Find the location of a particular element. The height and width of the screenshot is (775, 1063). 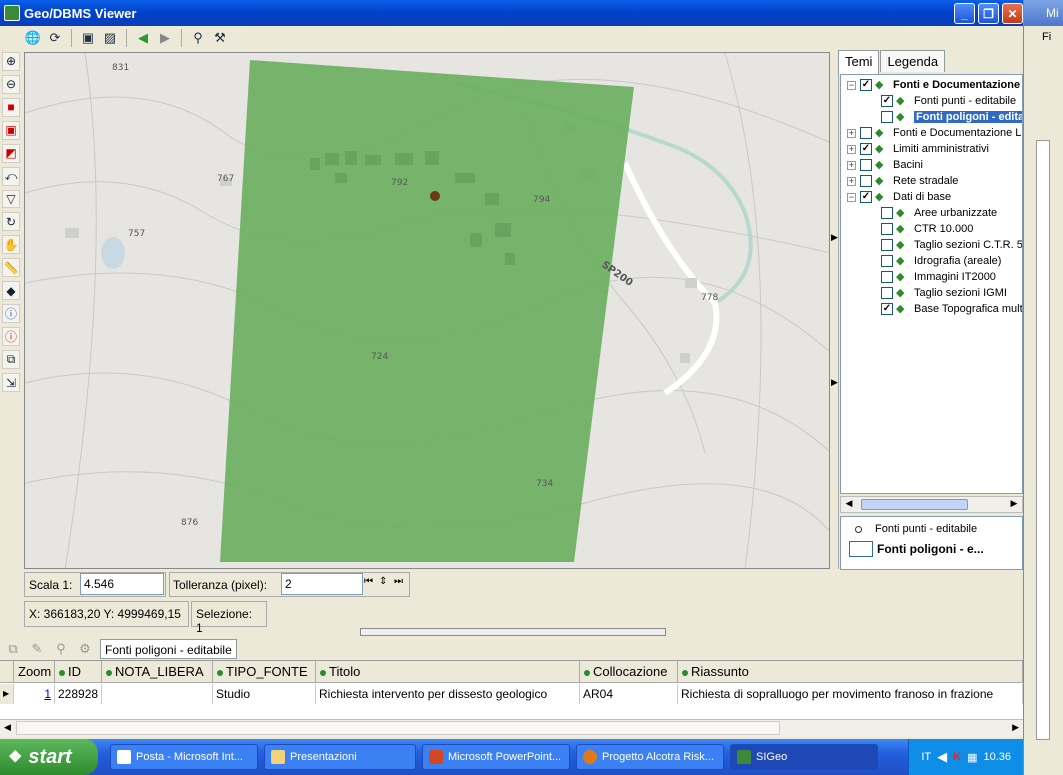

export-icon: ⇲ is located at coordinates (11, 382).